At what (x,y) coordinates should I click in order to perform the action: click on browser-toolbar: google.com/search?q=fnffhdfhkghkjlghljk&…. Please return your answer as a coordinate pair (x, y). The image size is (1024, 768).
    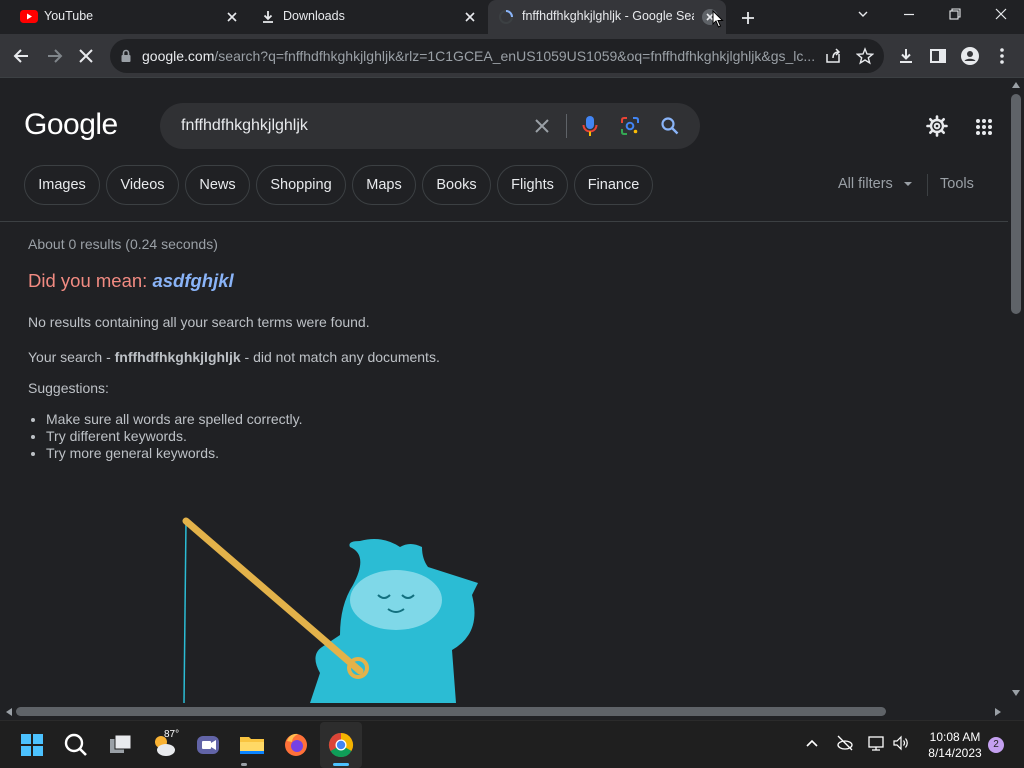
    Looking at the image, I should click on (512, 56).